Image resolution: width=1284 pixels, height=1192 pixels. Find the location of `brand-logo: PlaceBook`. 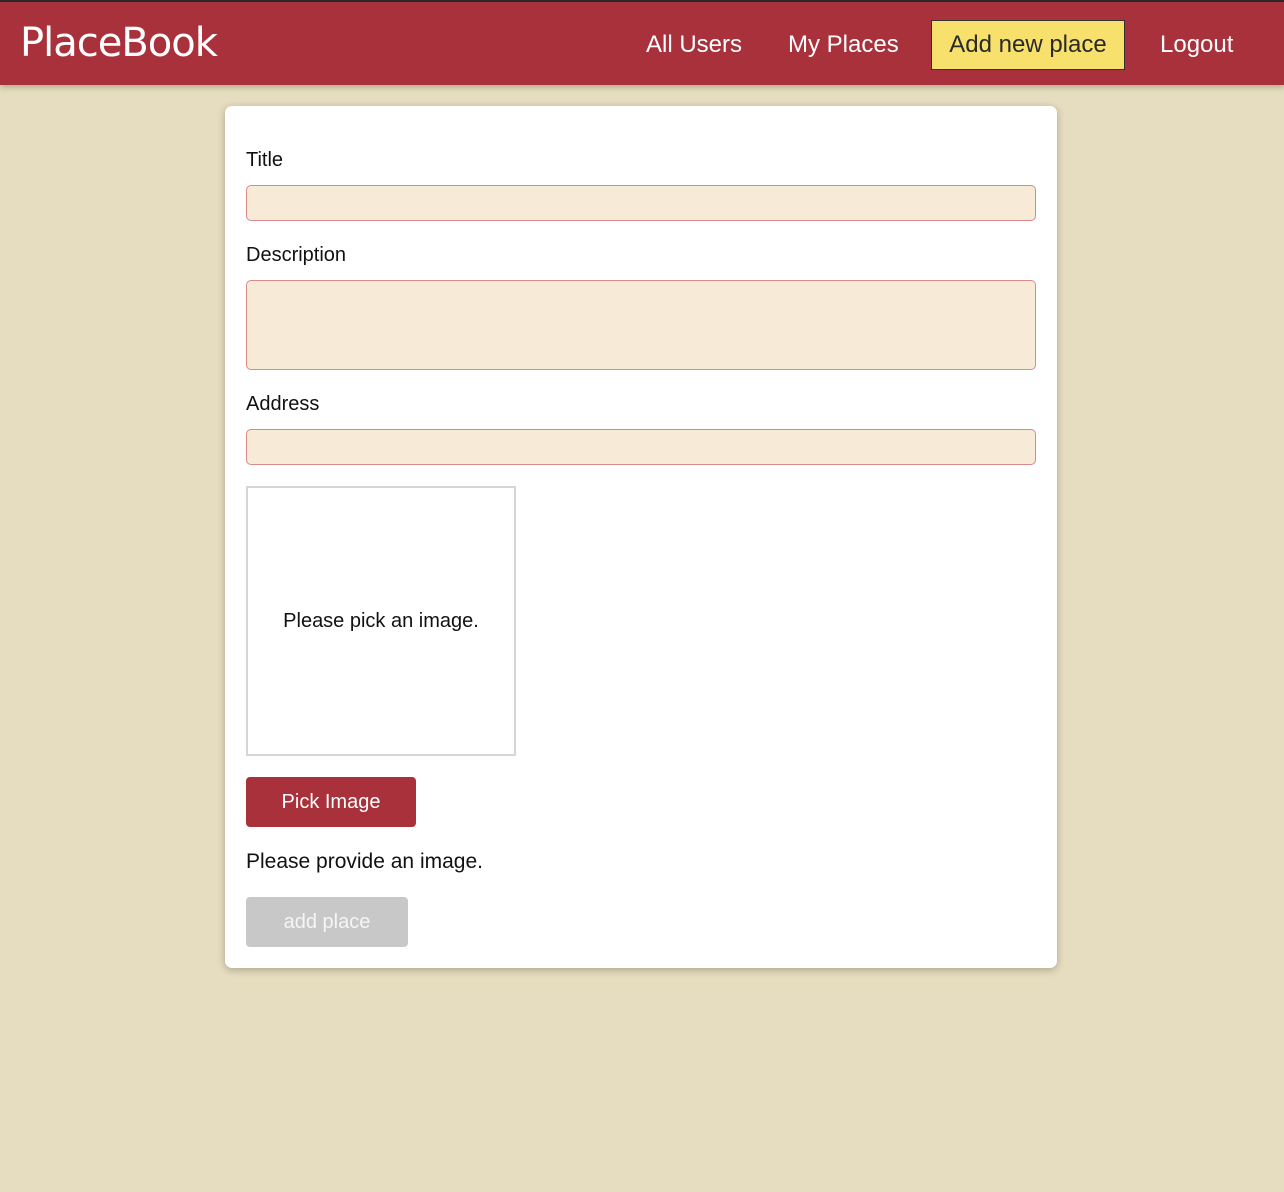

brand-logo: PlaceBook is located at coordinates (119, 43).